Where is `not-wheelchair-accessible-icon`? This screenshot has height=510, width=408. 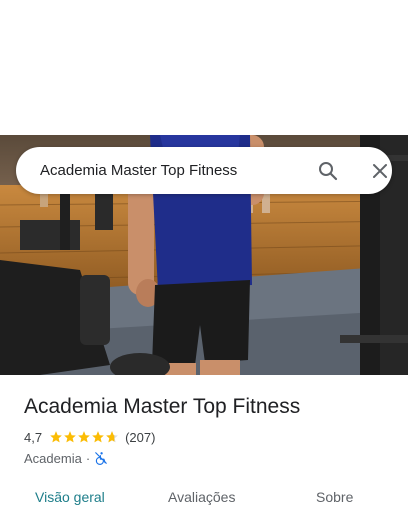
not-wheelchair-accessible-icon is located at coordinates (101, 458).